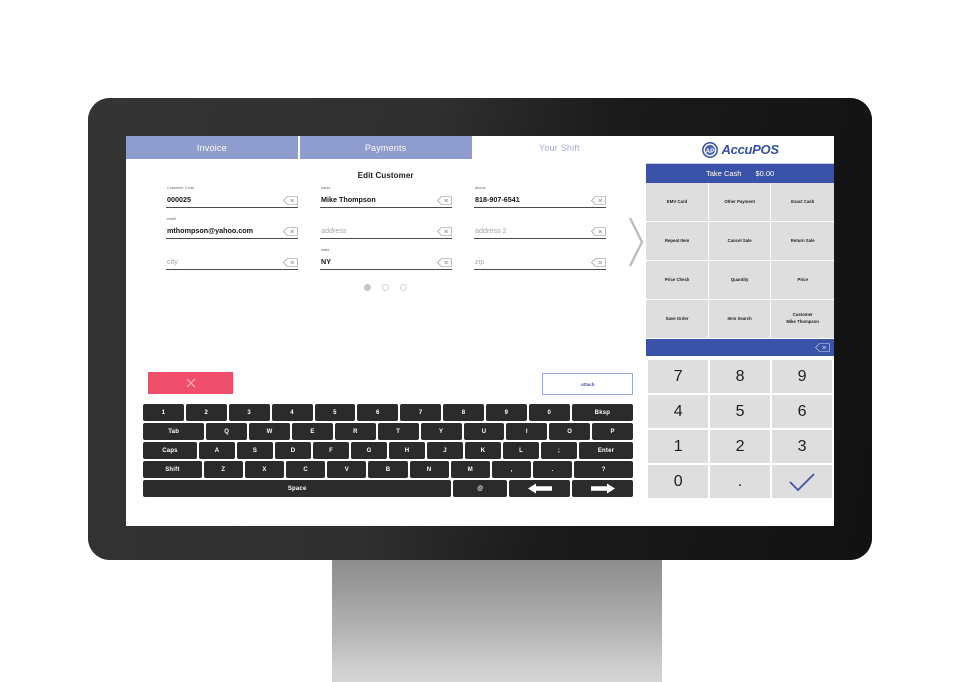 The width and height of the screenshot is (960, 682). I want to click on fn-button-return-sale: Return Sale, so click(802, 241).